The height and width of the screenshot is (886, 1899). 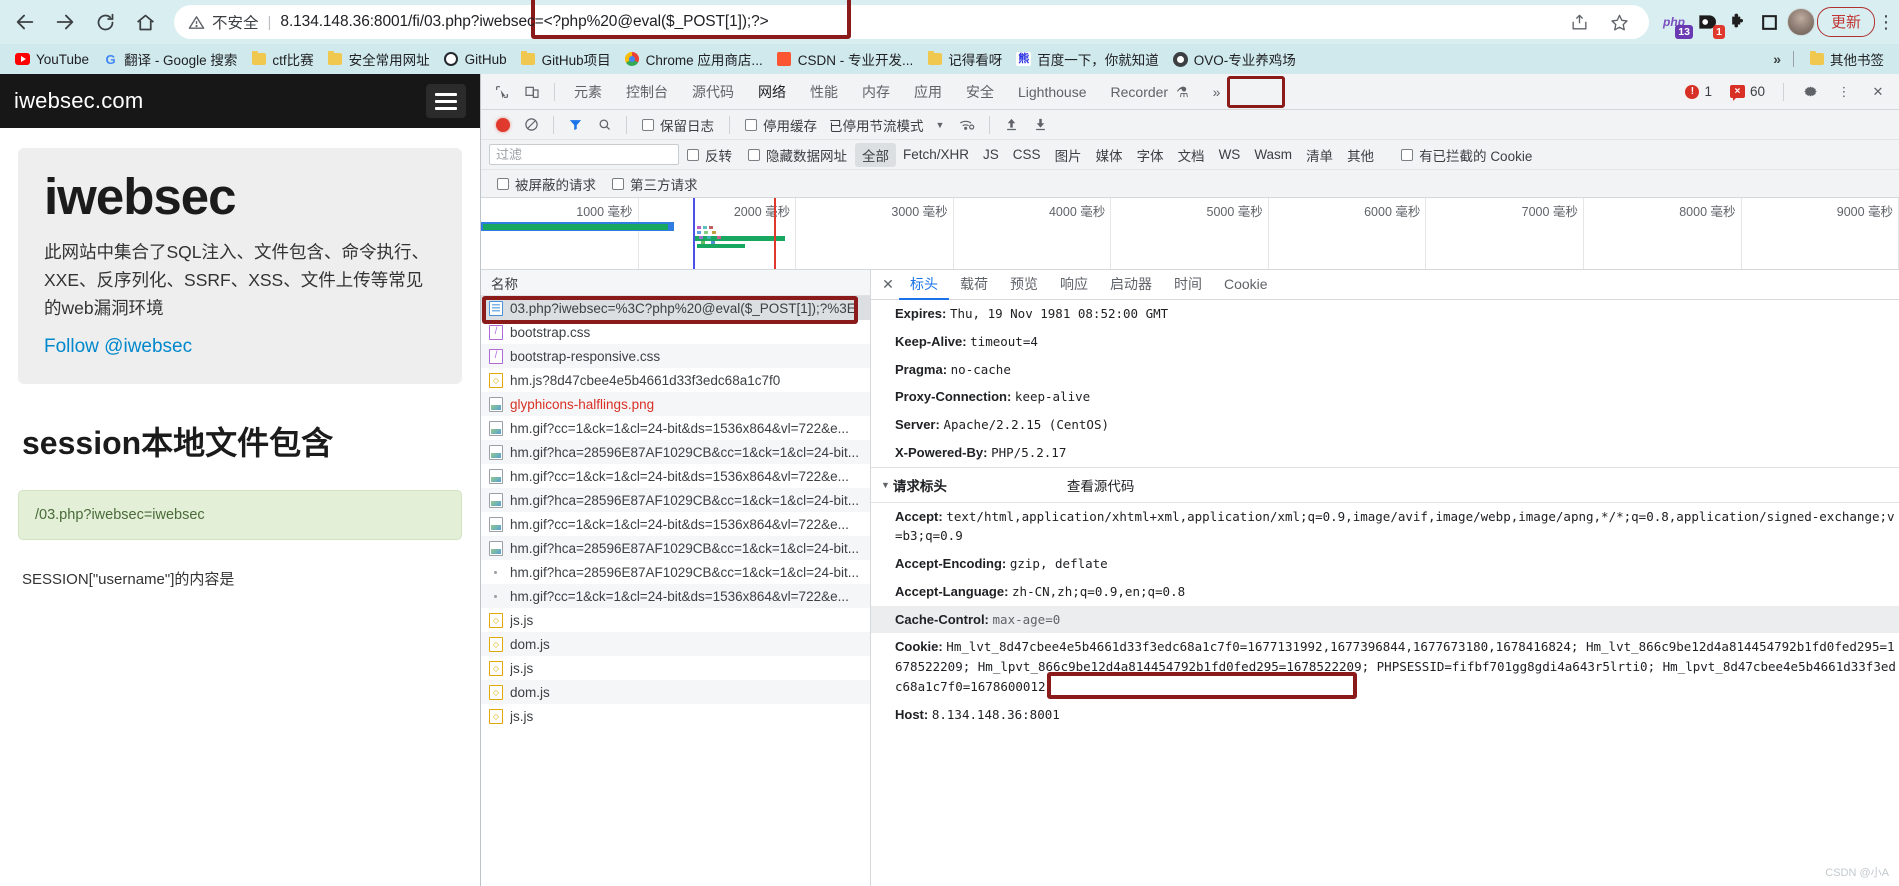 What do you see at coordinates (1150, 92) in the screenshot?
I see `tab-recorder: Recorder ⚗` at bounding box center [1150, 92].